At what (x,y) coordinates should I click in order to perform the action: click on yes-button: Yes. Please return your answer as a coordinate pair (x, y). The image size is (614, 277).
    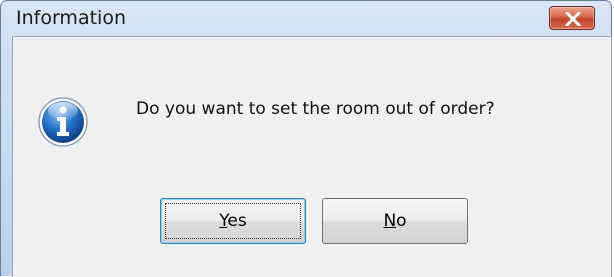
    Looking at the image, I should click on (233, 221).